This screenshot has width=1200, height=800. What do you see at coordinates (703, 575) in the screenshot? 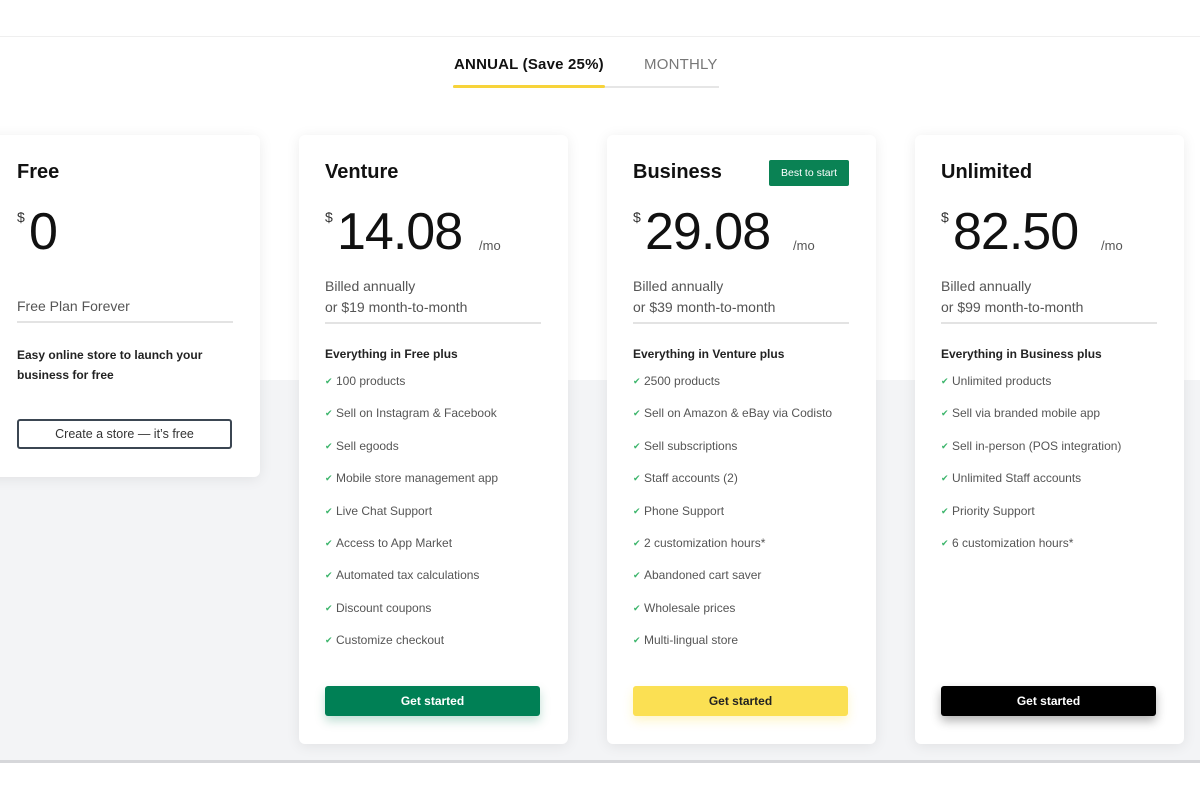
I see `feature-label: Abandoned cart saver` at bounding box center [703, 575].